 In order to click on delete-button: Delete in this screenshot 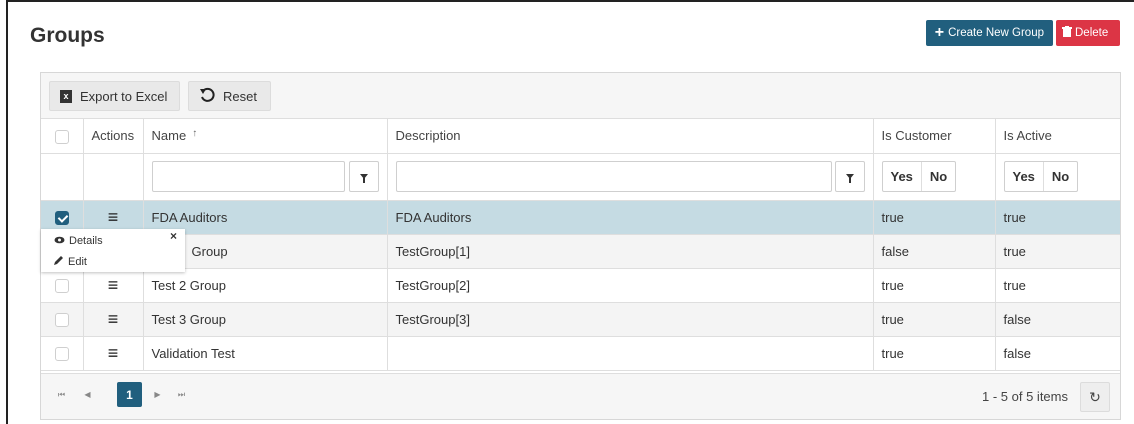, I will do `click(1088, 33)`.